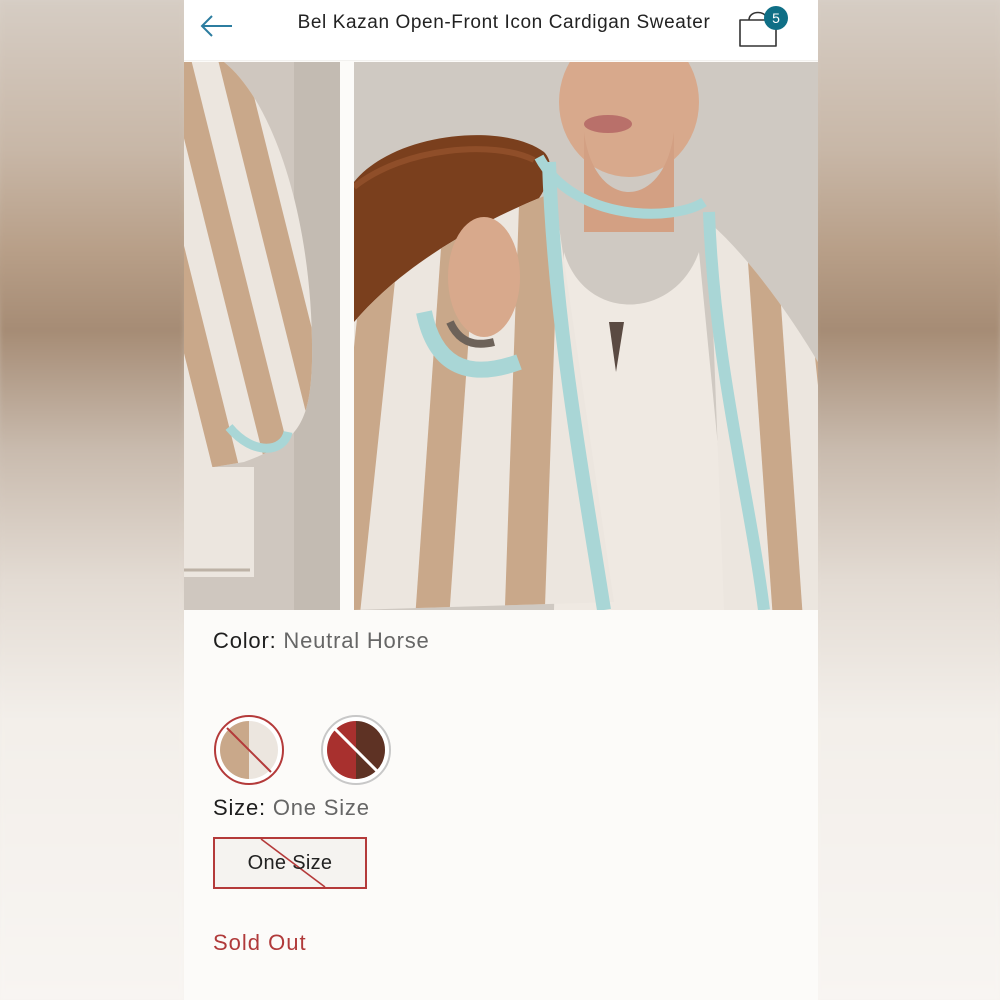 The width and height of the screenshot is (1000, 1000). I want to click on size-option-label: One Size, so click(290, 863).